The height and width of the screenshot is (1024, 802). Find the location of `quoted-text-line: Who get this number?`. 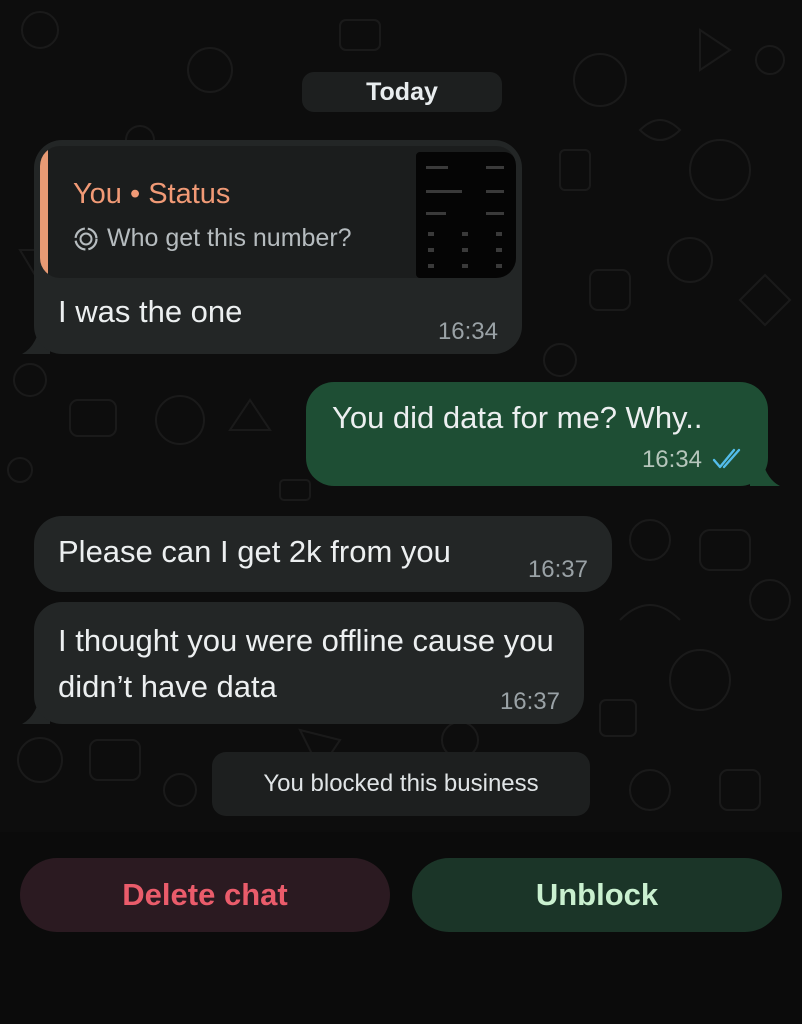

quoted-text-line: Who get this number? is located at coordinates (212, 238).